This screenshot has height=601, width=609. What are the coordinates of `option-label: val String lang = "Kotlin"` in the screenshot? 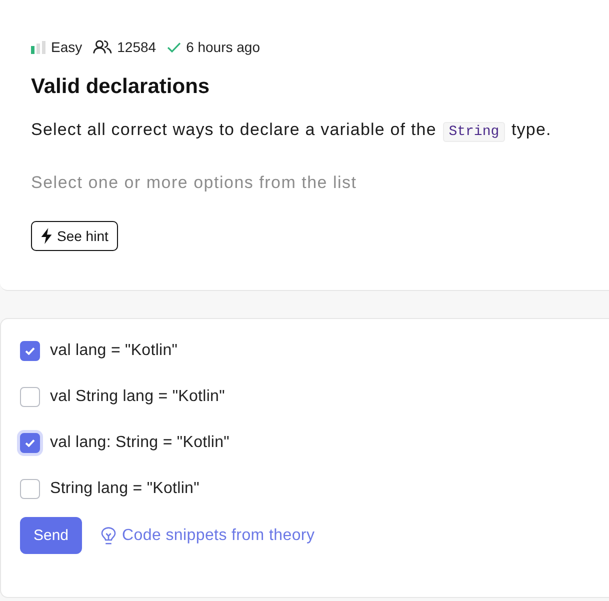 It's located at (137, 397).